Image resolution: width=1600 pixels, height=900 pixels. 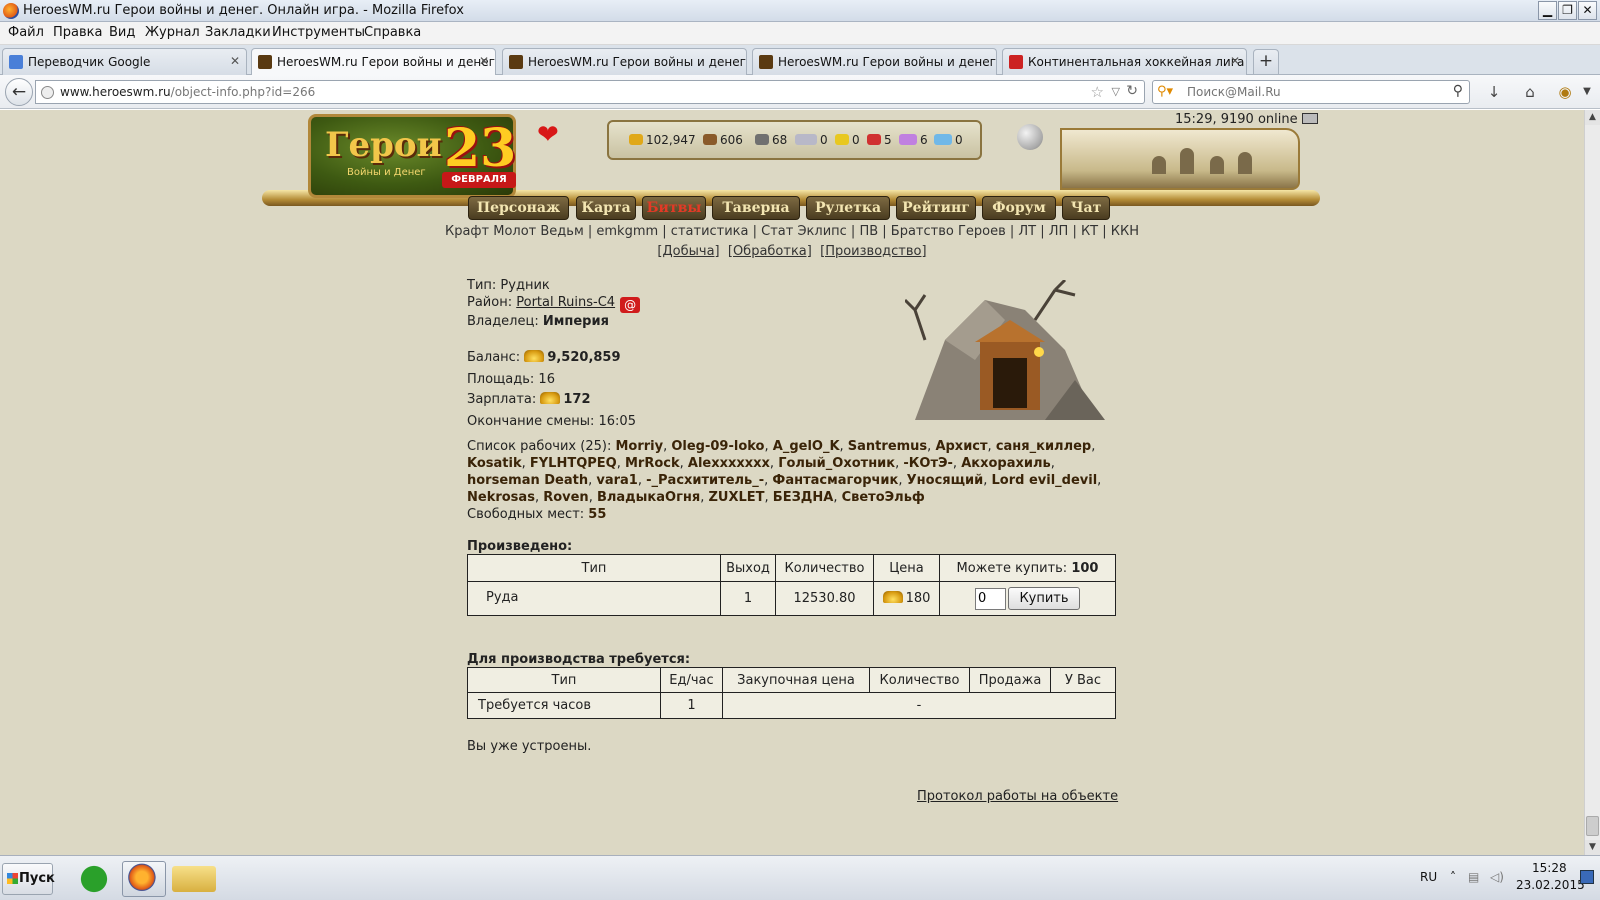 I want to click on maximize-button: ❐, so click(x=1567, y=10).